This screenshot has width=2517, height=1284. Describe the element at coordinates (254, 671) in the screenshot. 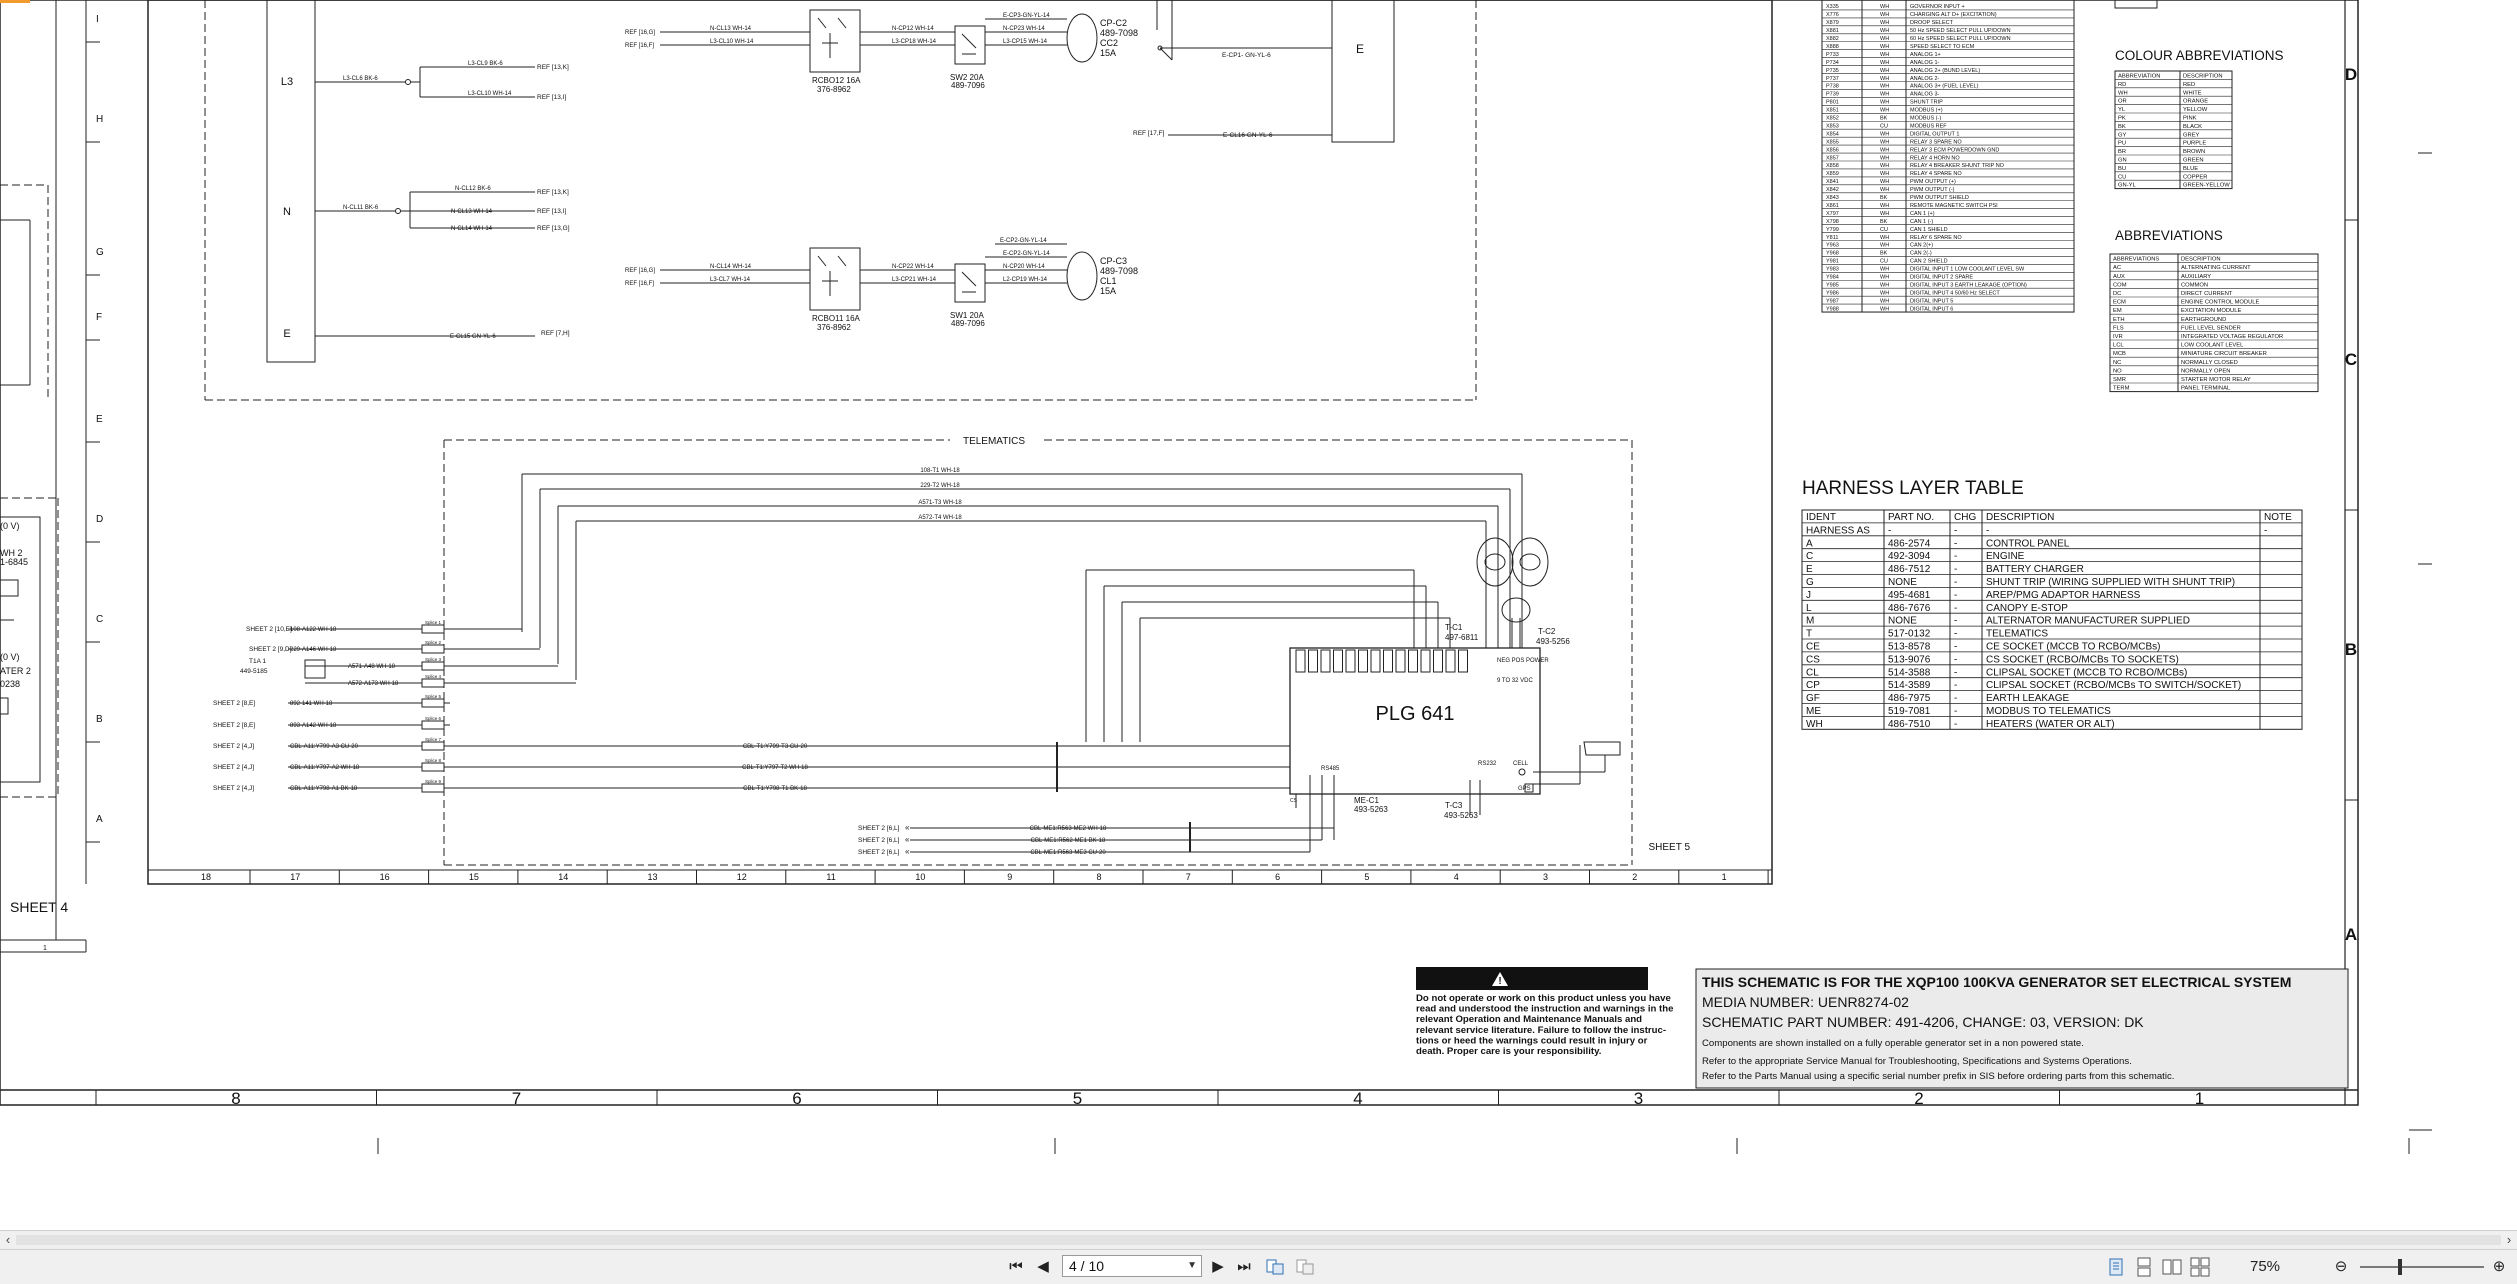

I see `part-label: 449-5185` at that location.